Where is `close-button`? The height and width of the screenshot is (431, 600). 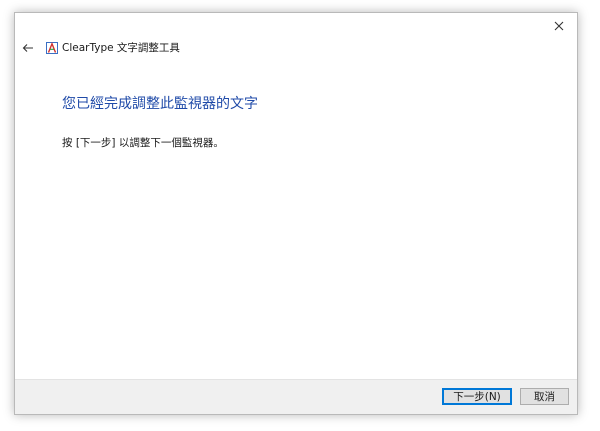 close-button is located at coordinates (559, 26).